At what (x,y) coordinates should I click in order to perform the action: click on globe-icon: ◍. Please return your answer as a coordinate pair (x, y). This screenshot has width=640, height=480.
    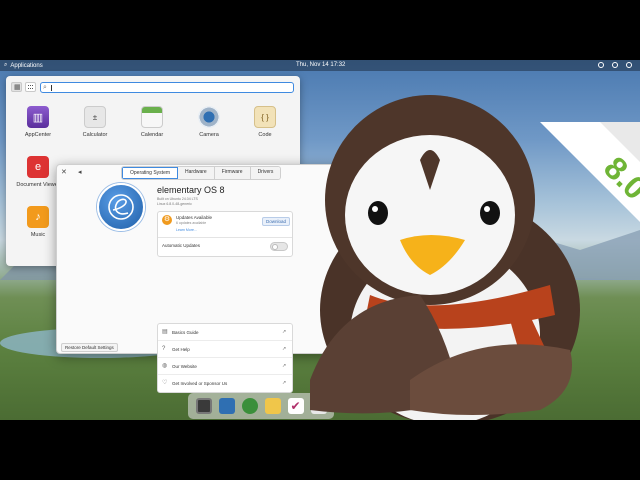
    Looking at the image, I should click on (165, 366).